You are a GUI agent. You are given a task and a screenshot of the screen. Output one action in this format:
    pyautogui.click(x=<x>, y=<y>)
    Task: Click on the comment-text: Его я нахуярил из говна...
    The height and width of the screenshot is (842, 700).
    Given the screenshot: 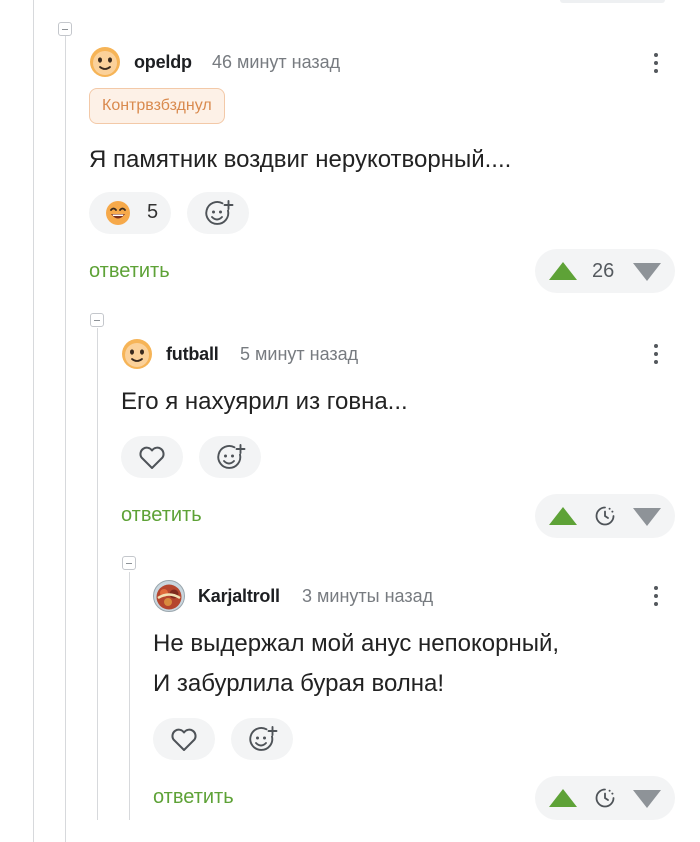 What is the action you would take?
    pyautogui.click(x=264, y=401)
    